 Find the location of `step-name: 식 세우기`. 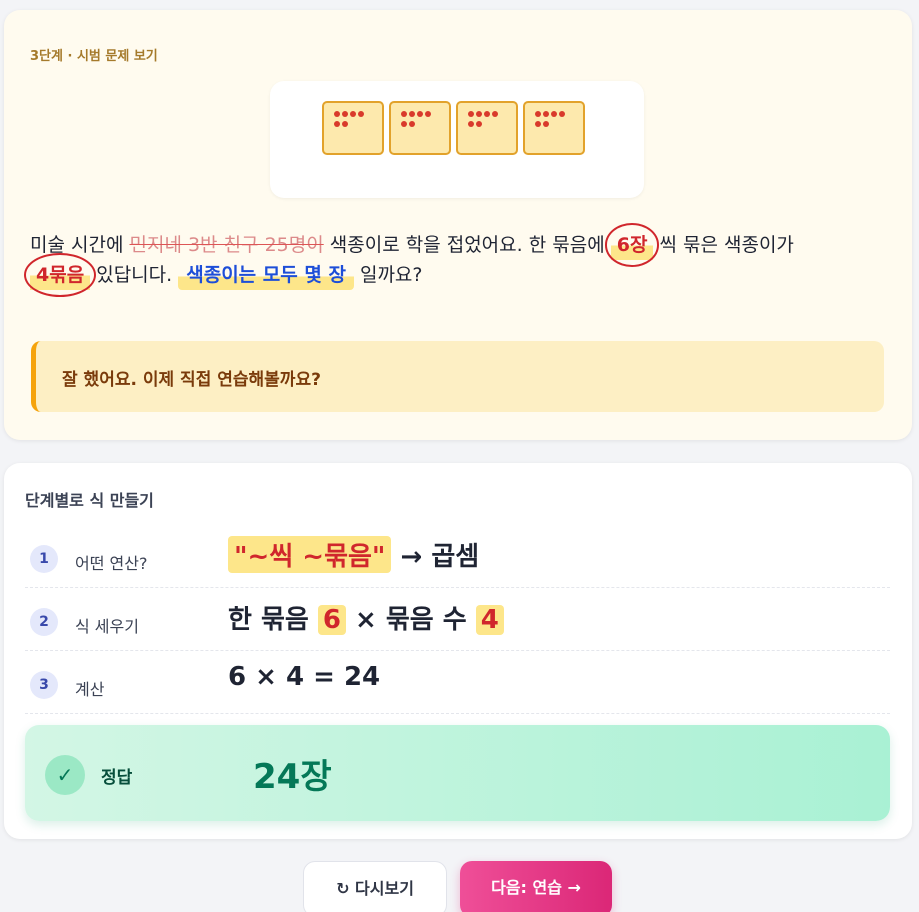

step-name: 식 세우기 is located at coordinates (107, 626).